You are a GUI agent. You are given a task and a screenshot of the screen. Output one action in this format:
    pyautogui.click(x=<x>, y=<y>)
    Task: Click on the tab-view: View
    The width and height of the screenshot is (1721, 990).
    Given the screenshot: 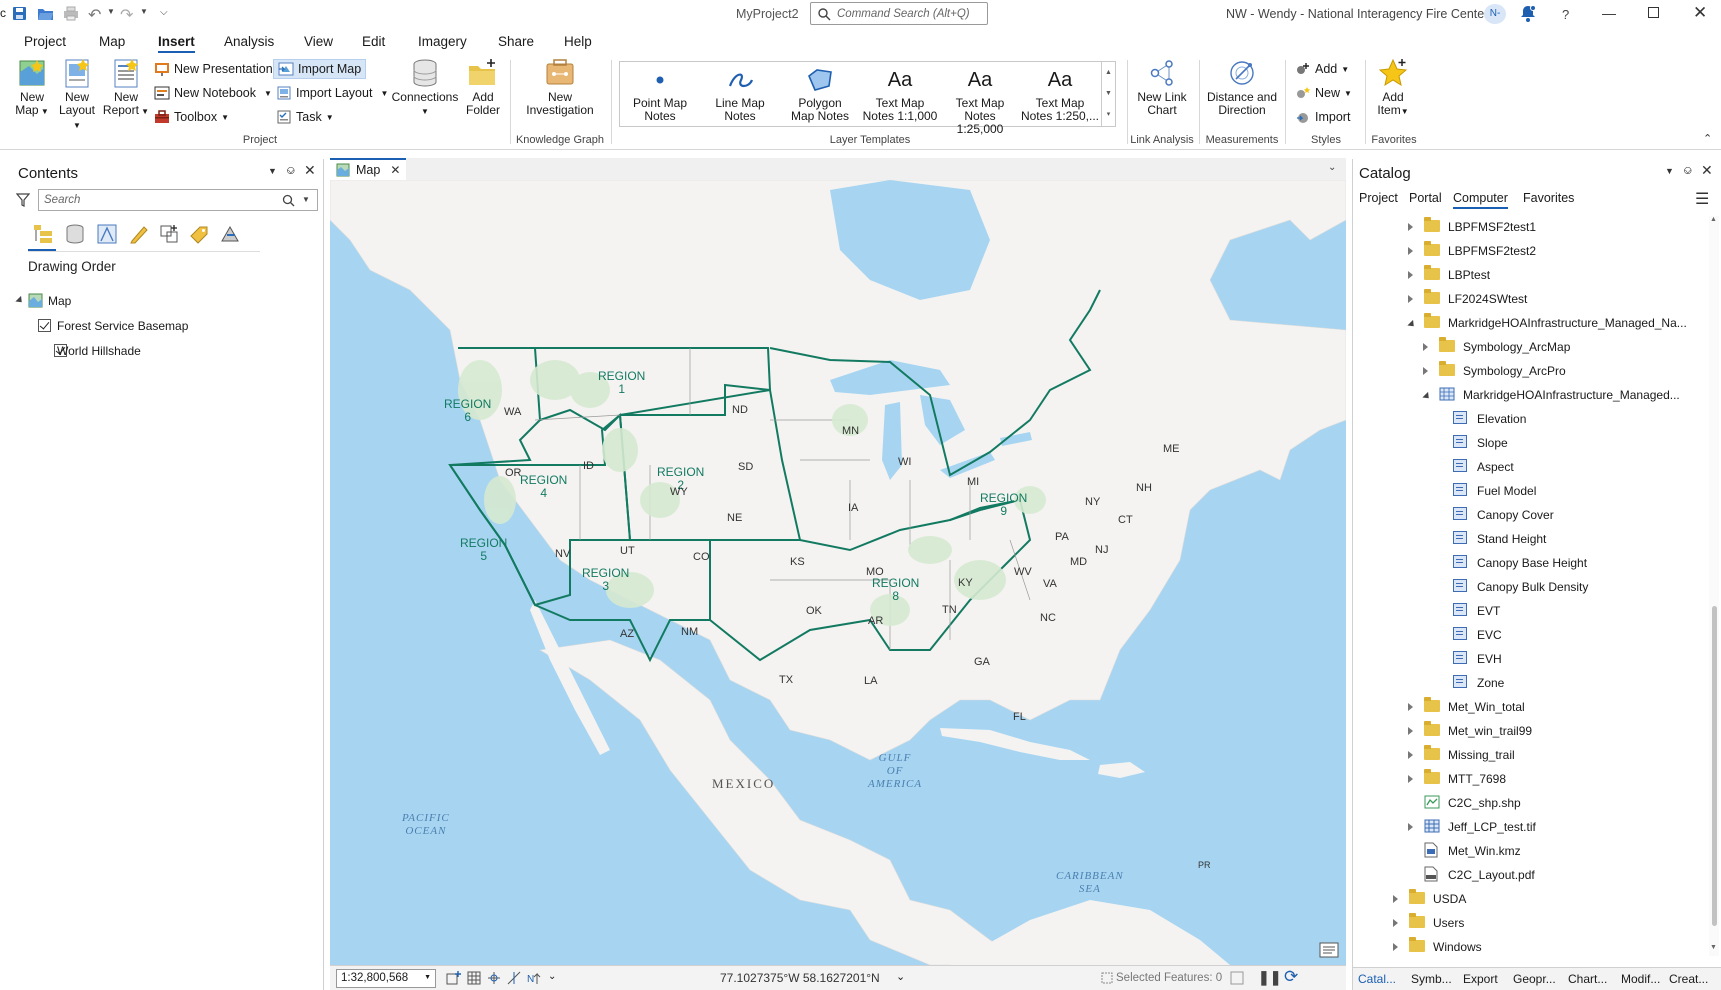 What is the action you would take?
    pyautogui.click(x=318, y=41)
    